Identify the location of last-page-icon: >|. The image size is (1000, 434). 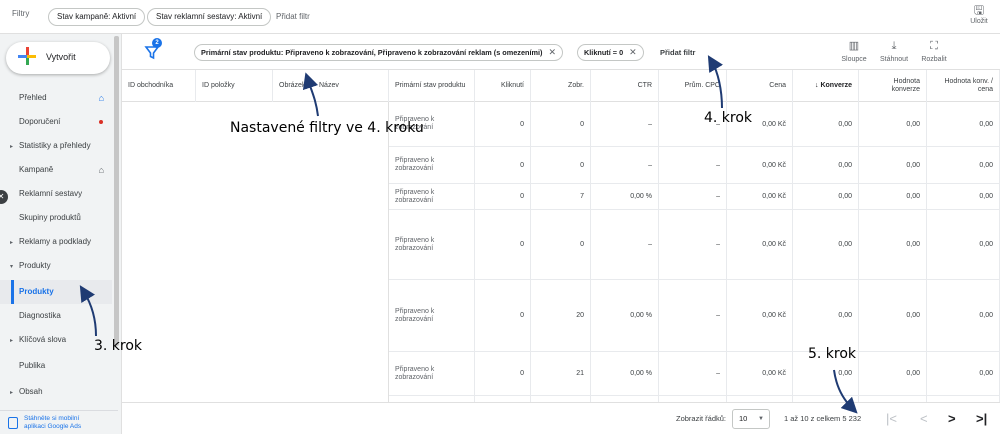
(981, 419).